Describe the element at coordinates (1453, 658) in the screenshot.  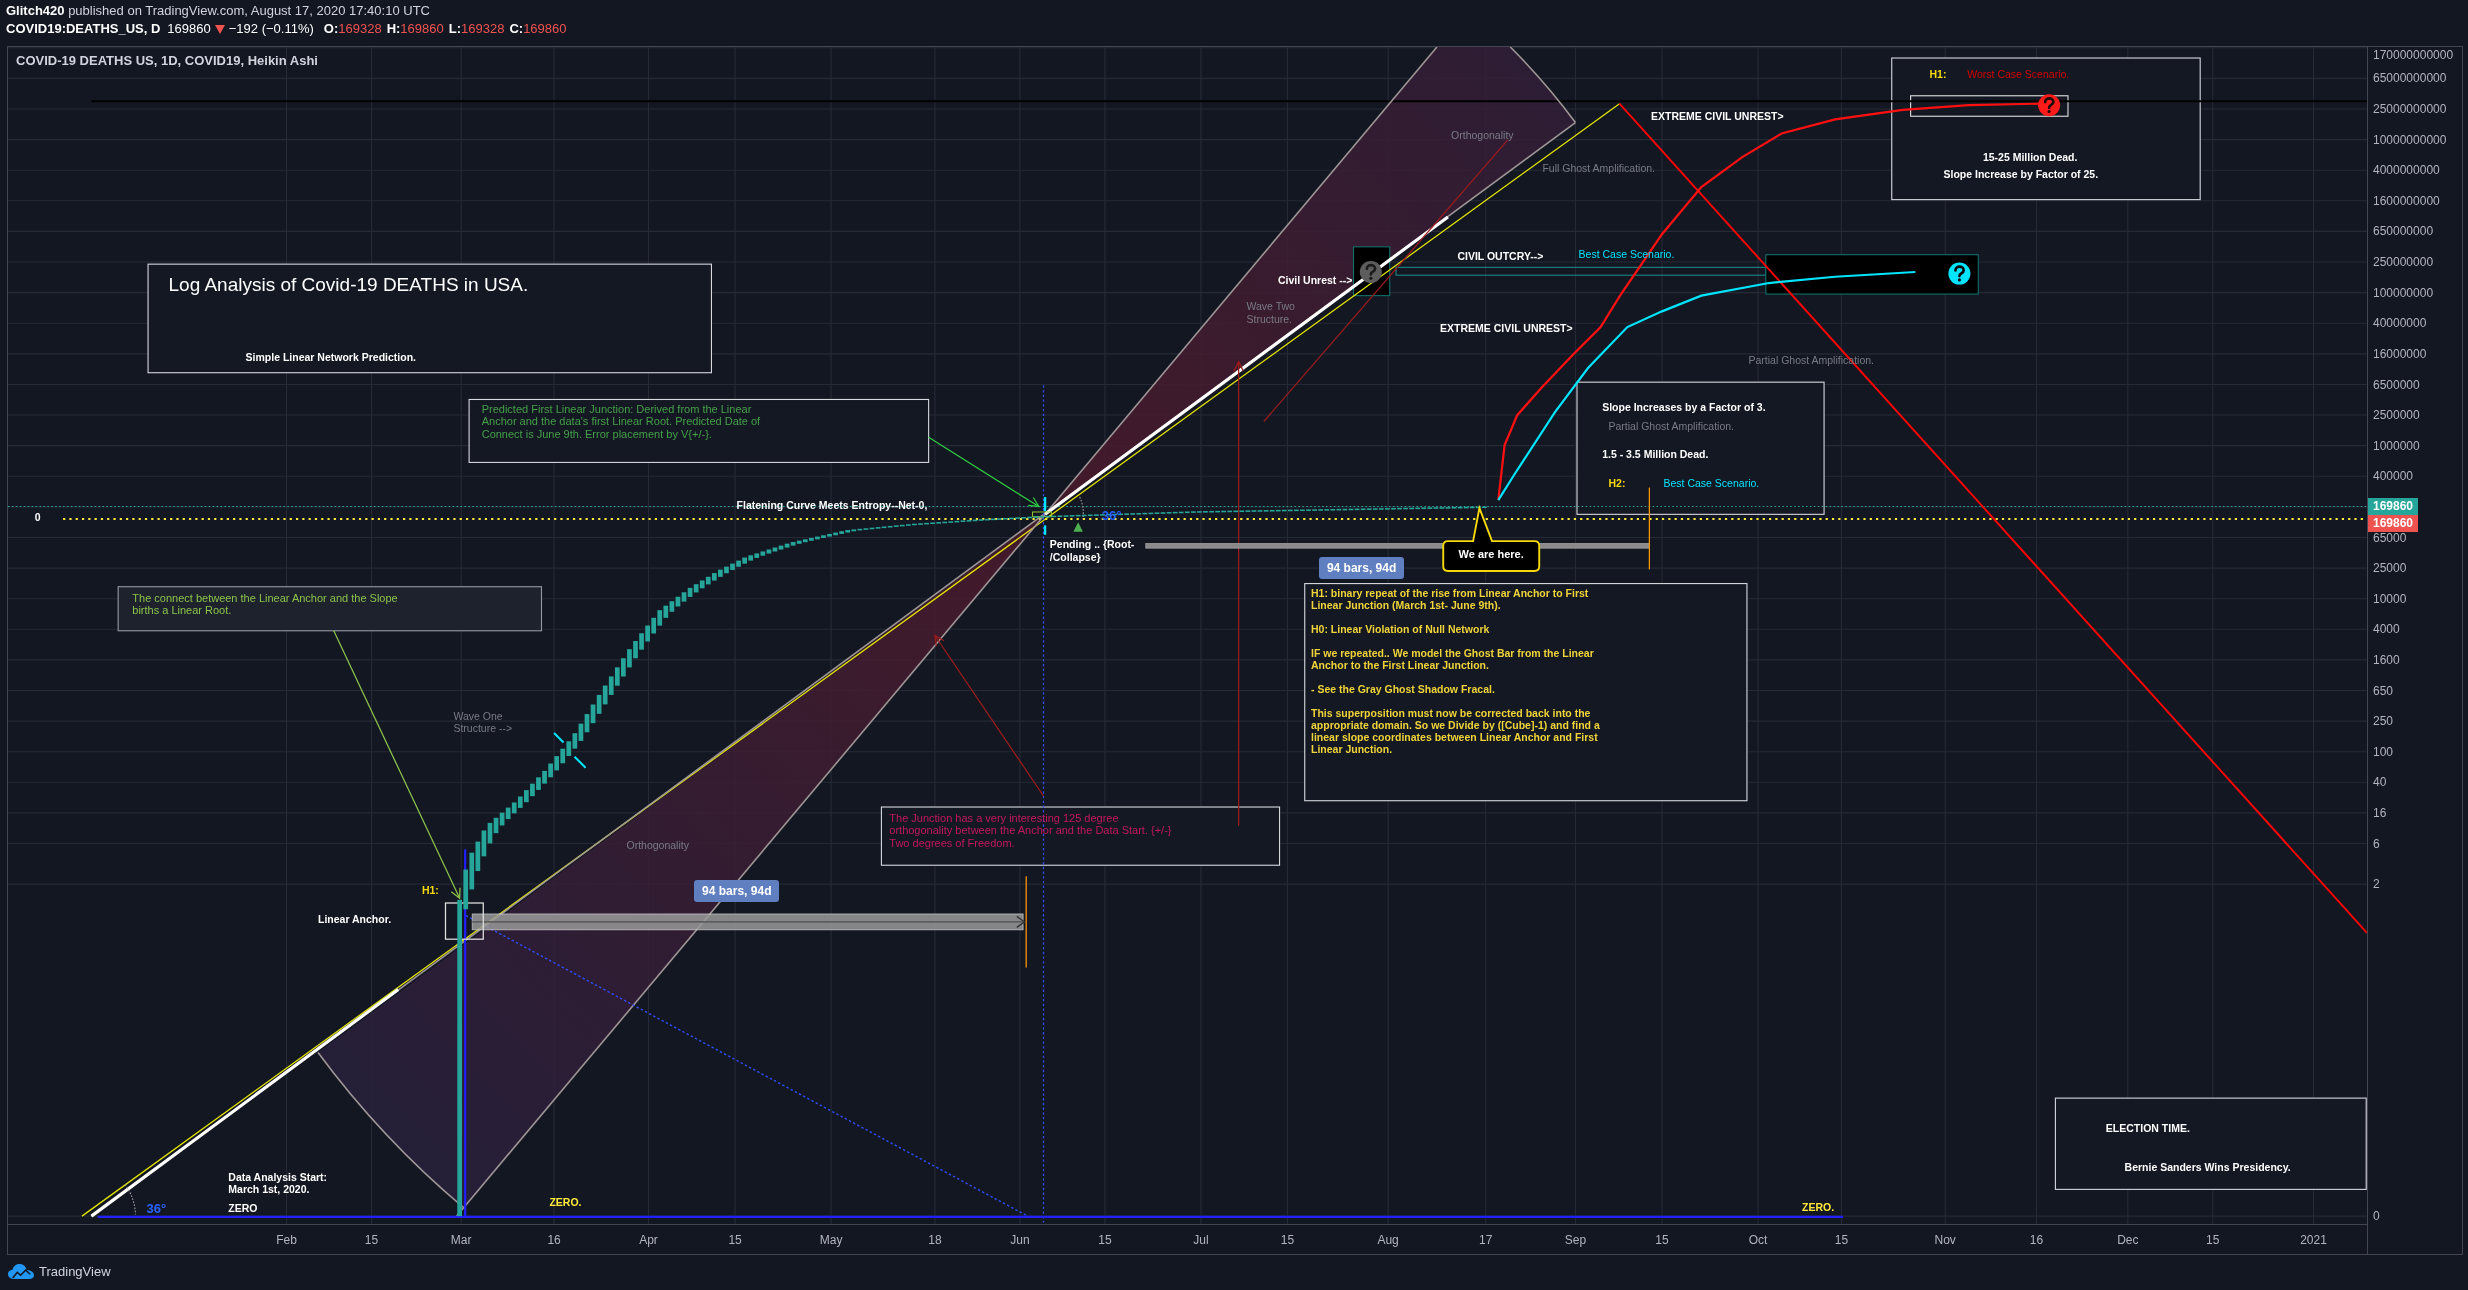
I see `hypothesis-text: IF we repeated.. We model the Ghost Bar from the Linear Anchor to the First Linear Junction.` at that location.